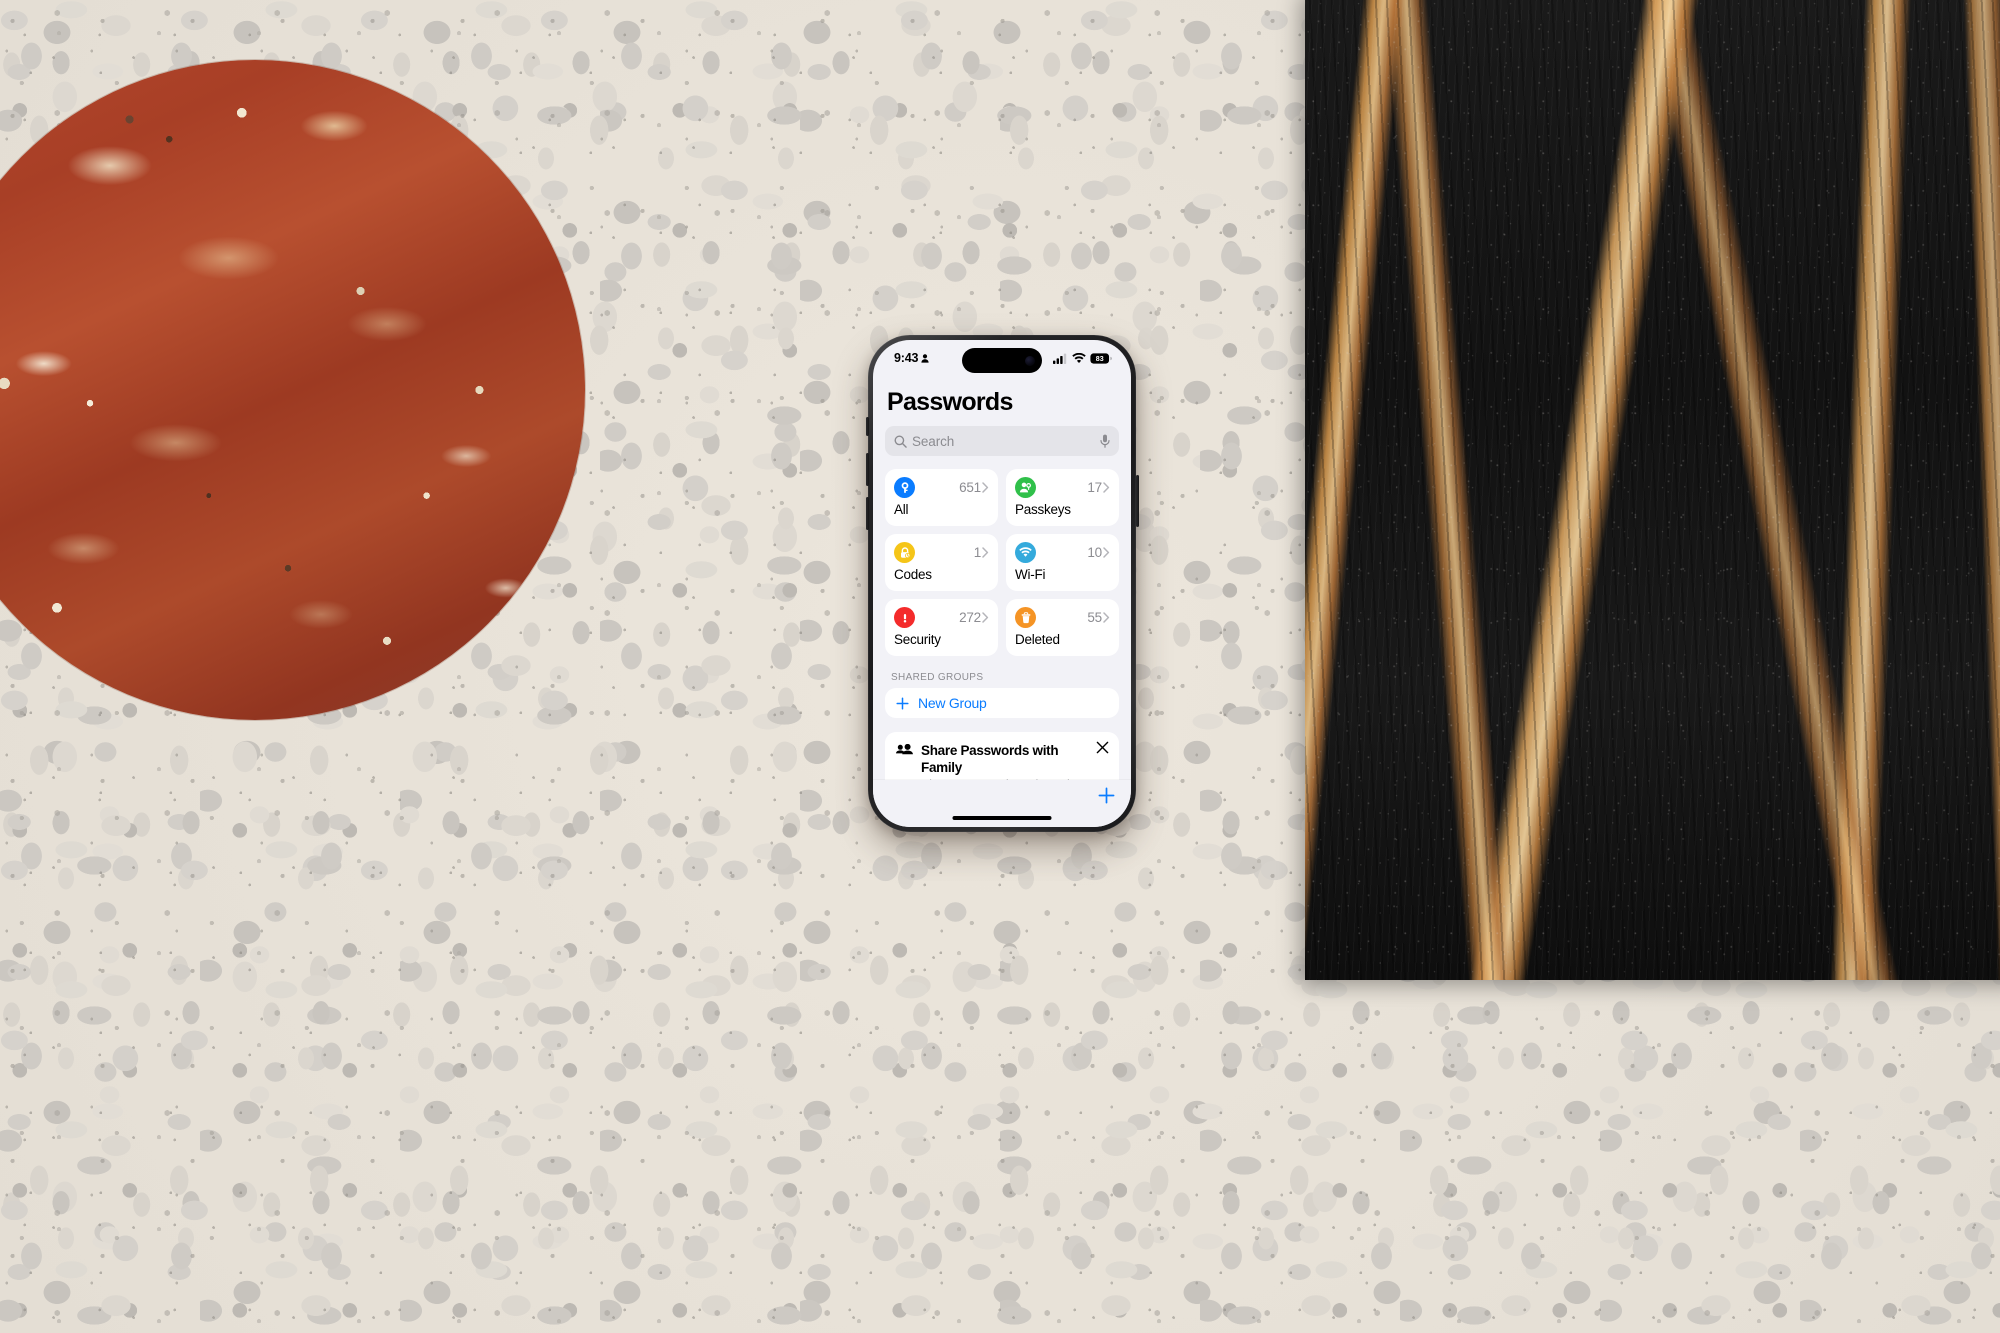  What do you see at coordinates (1094, 617) in the screenshot?
I see `category-count: 55` at bounding box center [1094, 617].